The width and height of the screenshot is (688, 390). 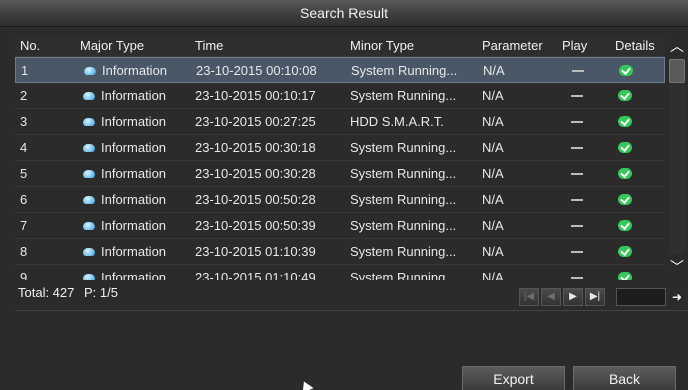 What do you see at coordinates (30, 46) in the screenshot?
I see `col-no: No.` at bounding box center [30, 46].